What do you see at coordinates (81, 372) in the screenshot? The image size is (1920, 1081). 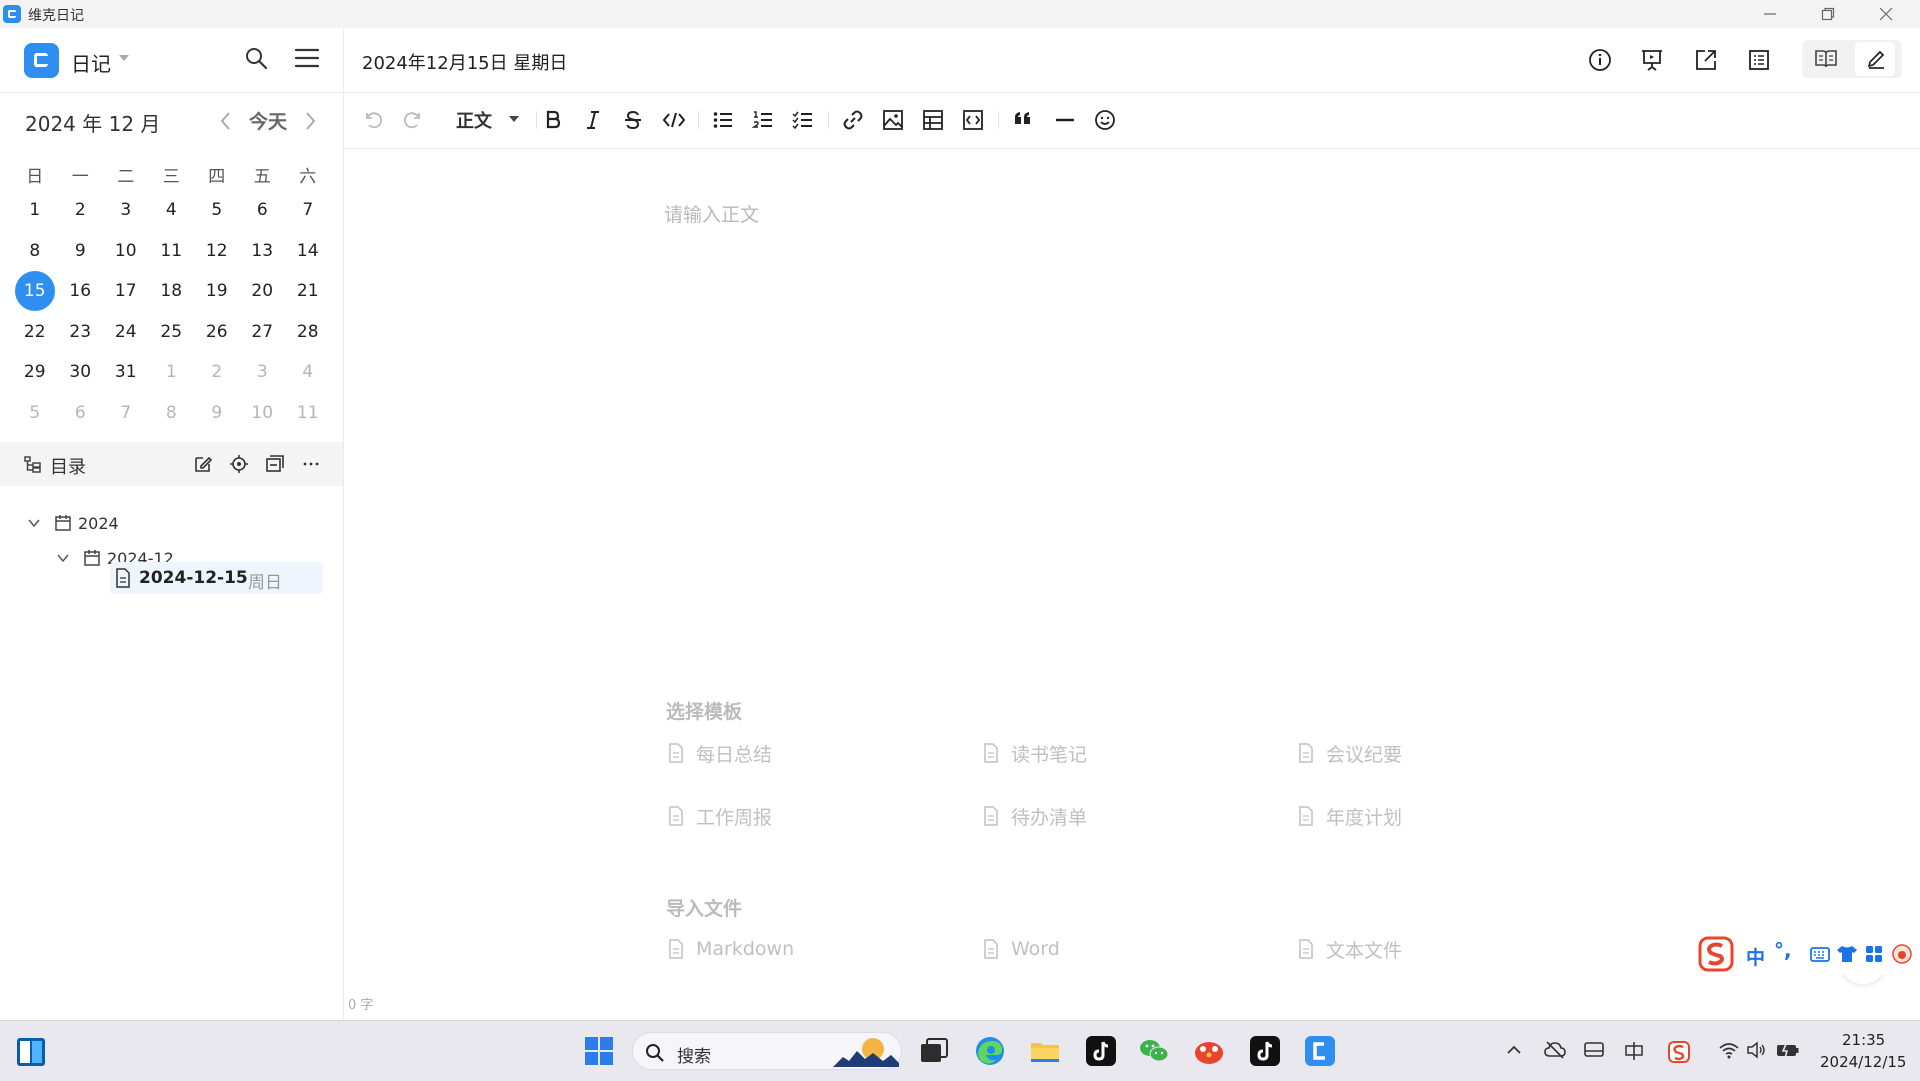 I see `calendar-day: 30` at bounding box center [81, 372].